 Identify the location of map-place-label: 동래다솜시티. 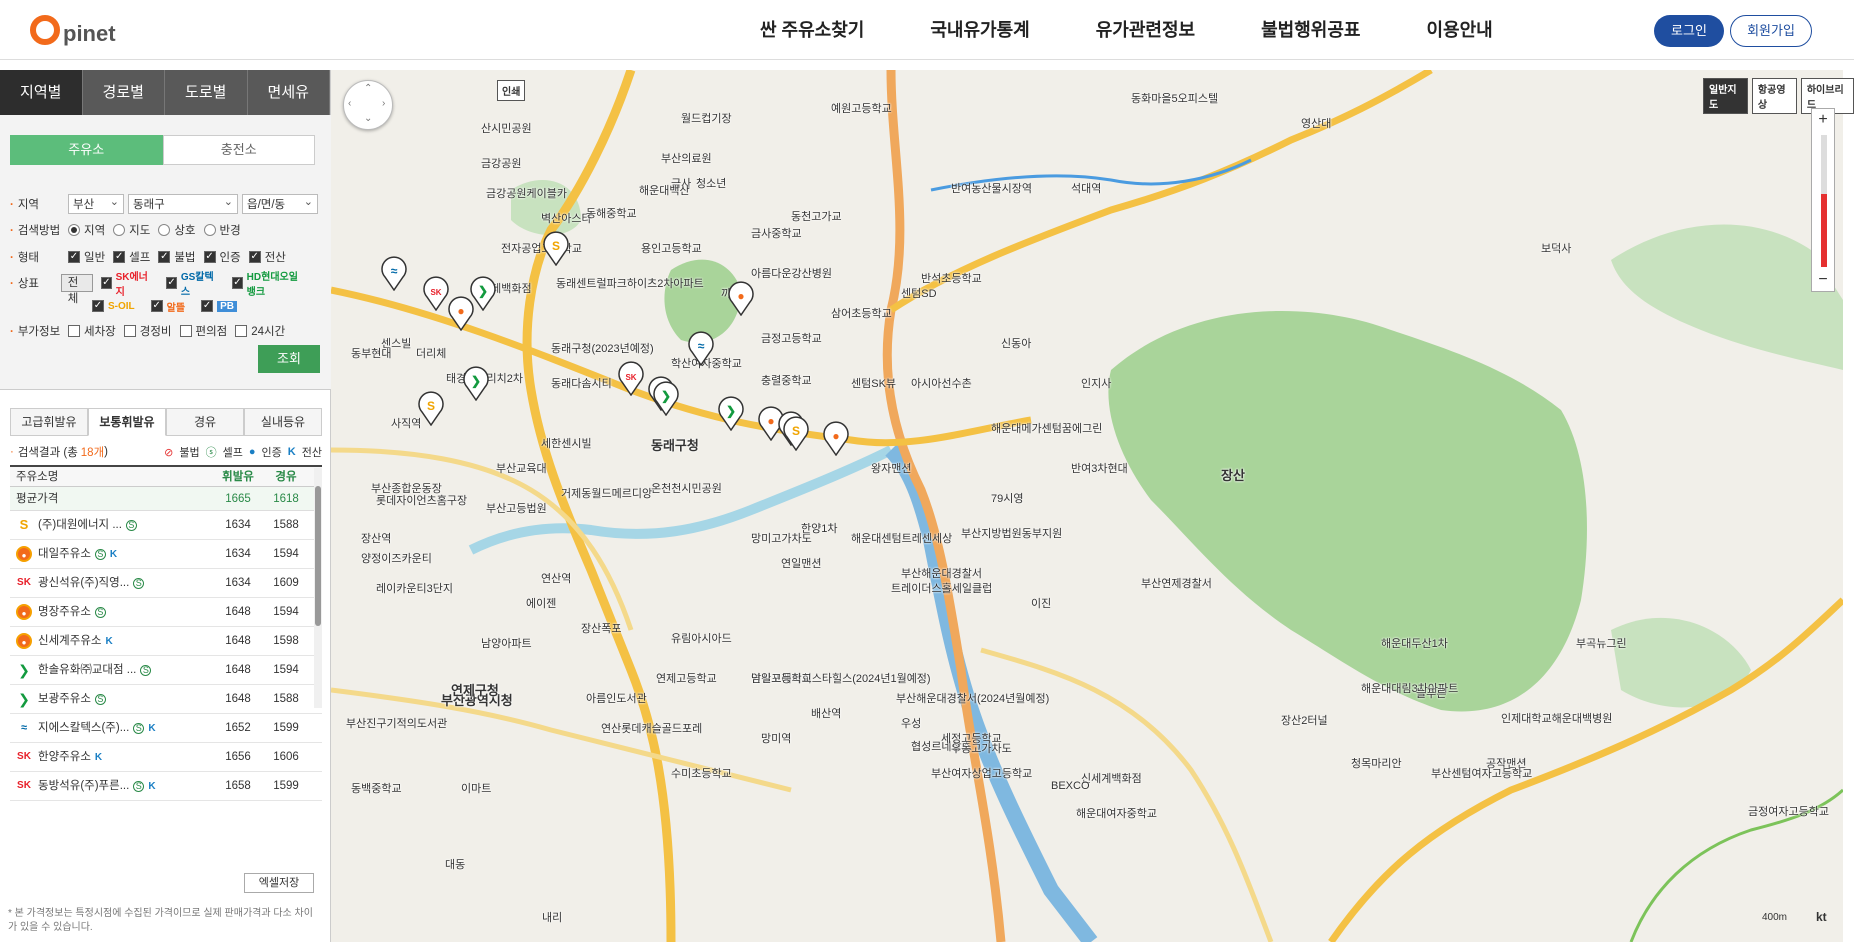
(581, 383).